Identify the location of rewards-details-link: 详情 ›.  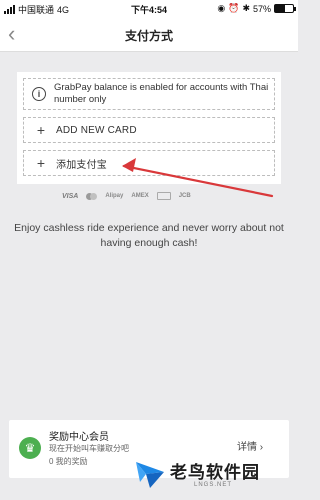
(250, 445).